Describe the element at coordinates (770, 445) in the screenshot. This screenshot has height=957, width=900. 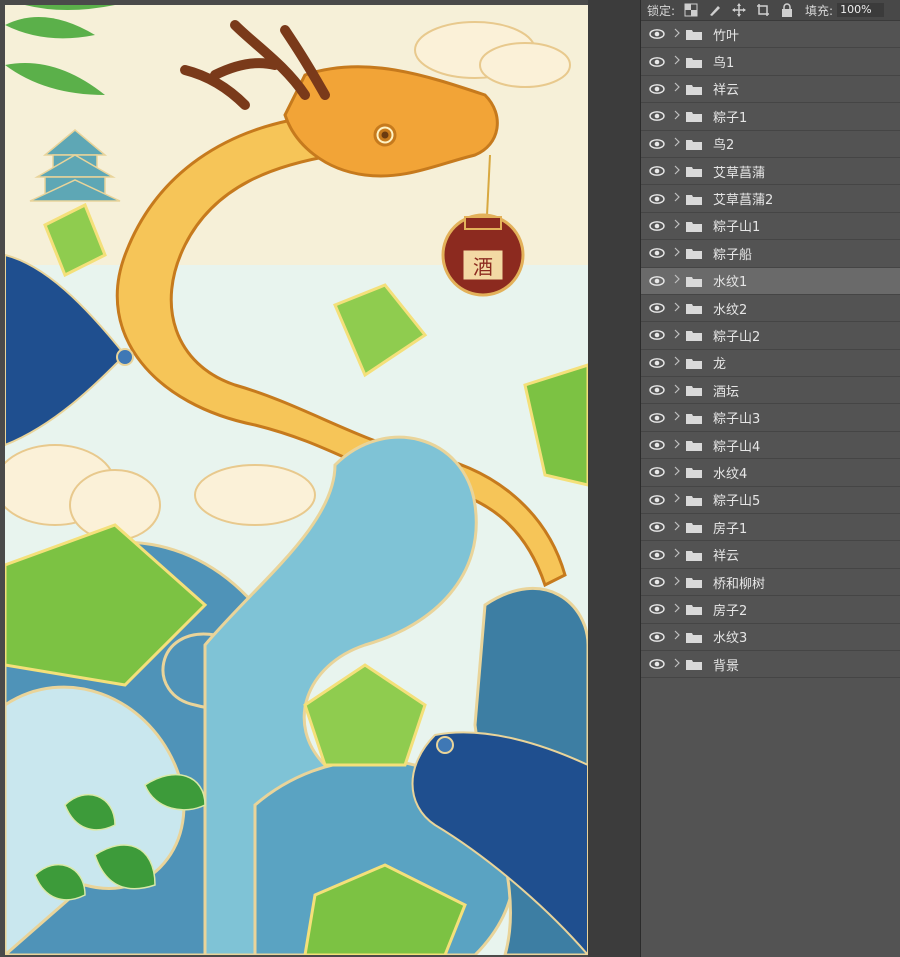
I see `layer-row: 粽子山4` at that location.